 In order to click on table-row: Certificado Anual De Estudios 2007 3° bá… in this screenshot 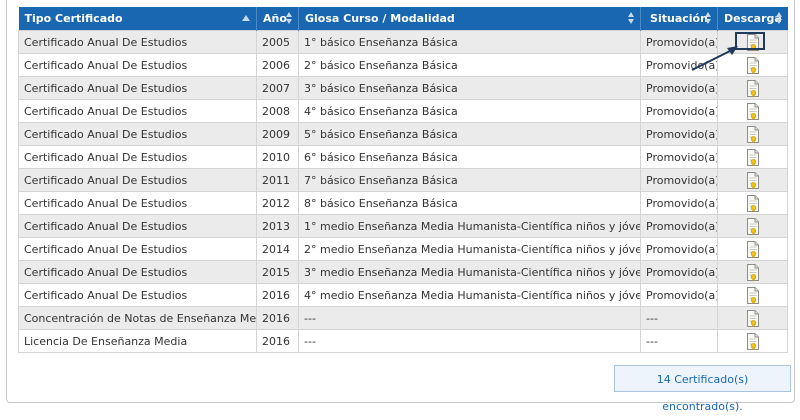, I will do `click(403, 88)`.